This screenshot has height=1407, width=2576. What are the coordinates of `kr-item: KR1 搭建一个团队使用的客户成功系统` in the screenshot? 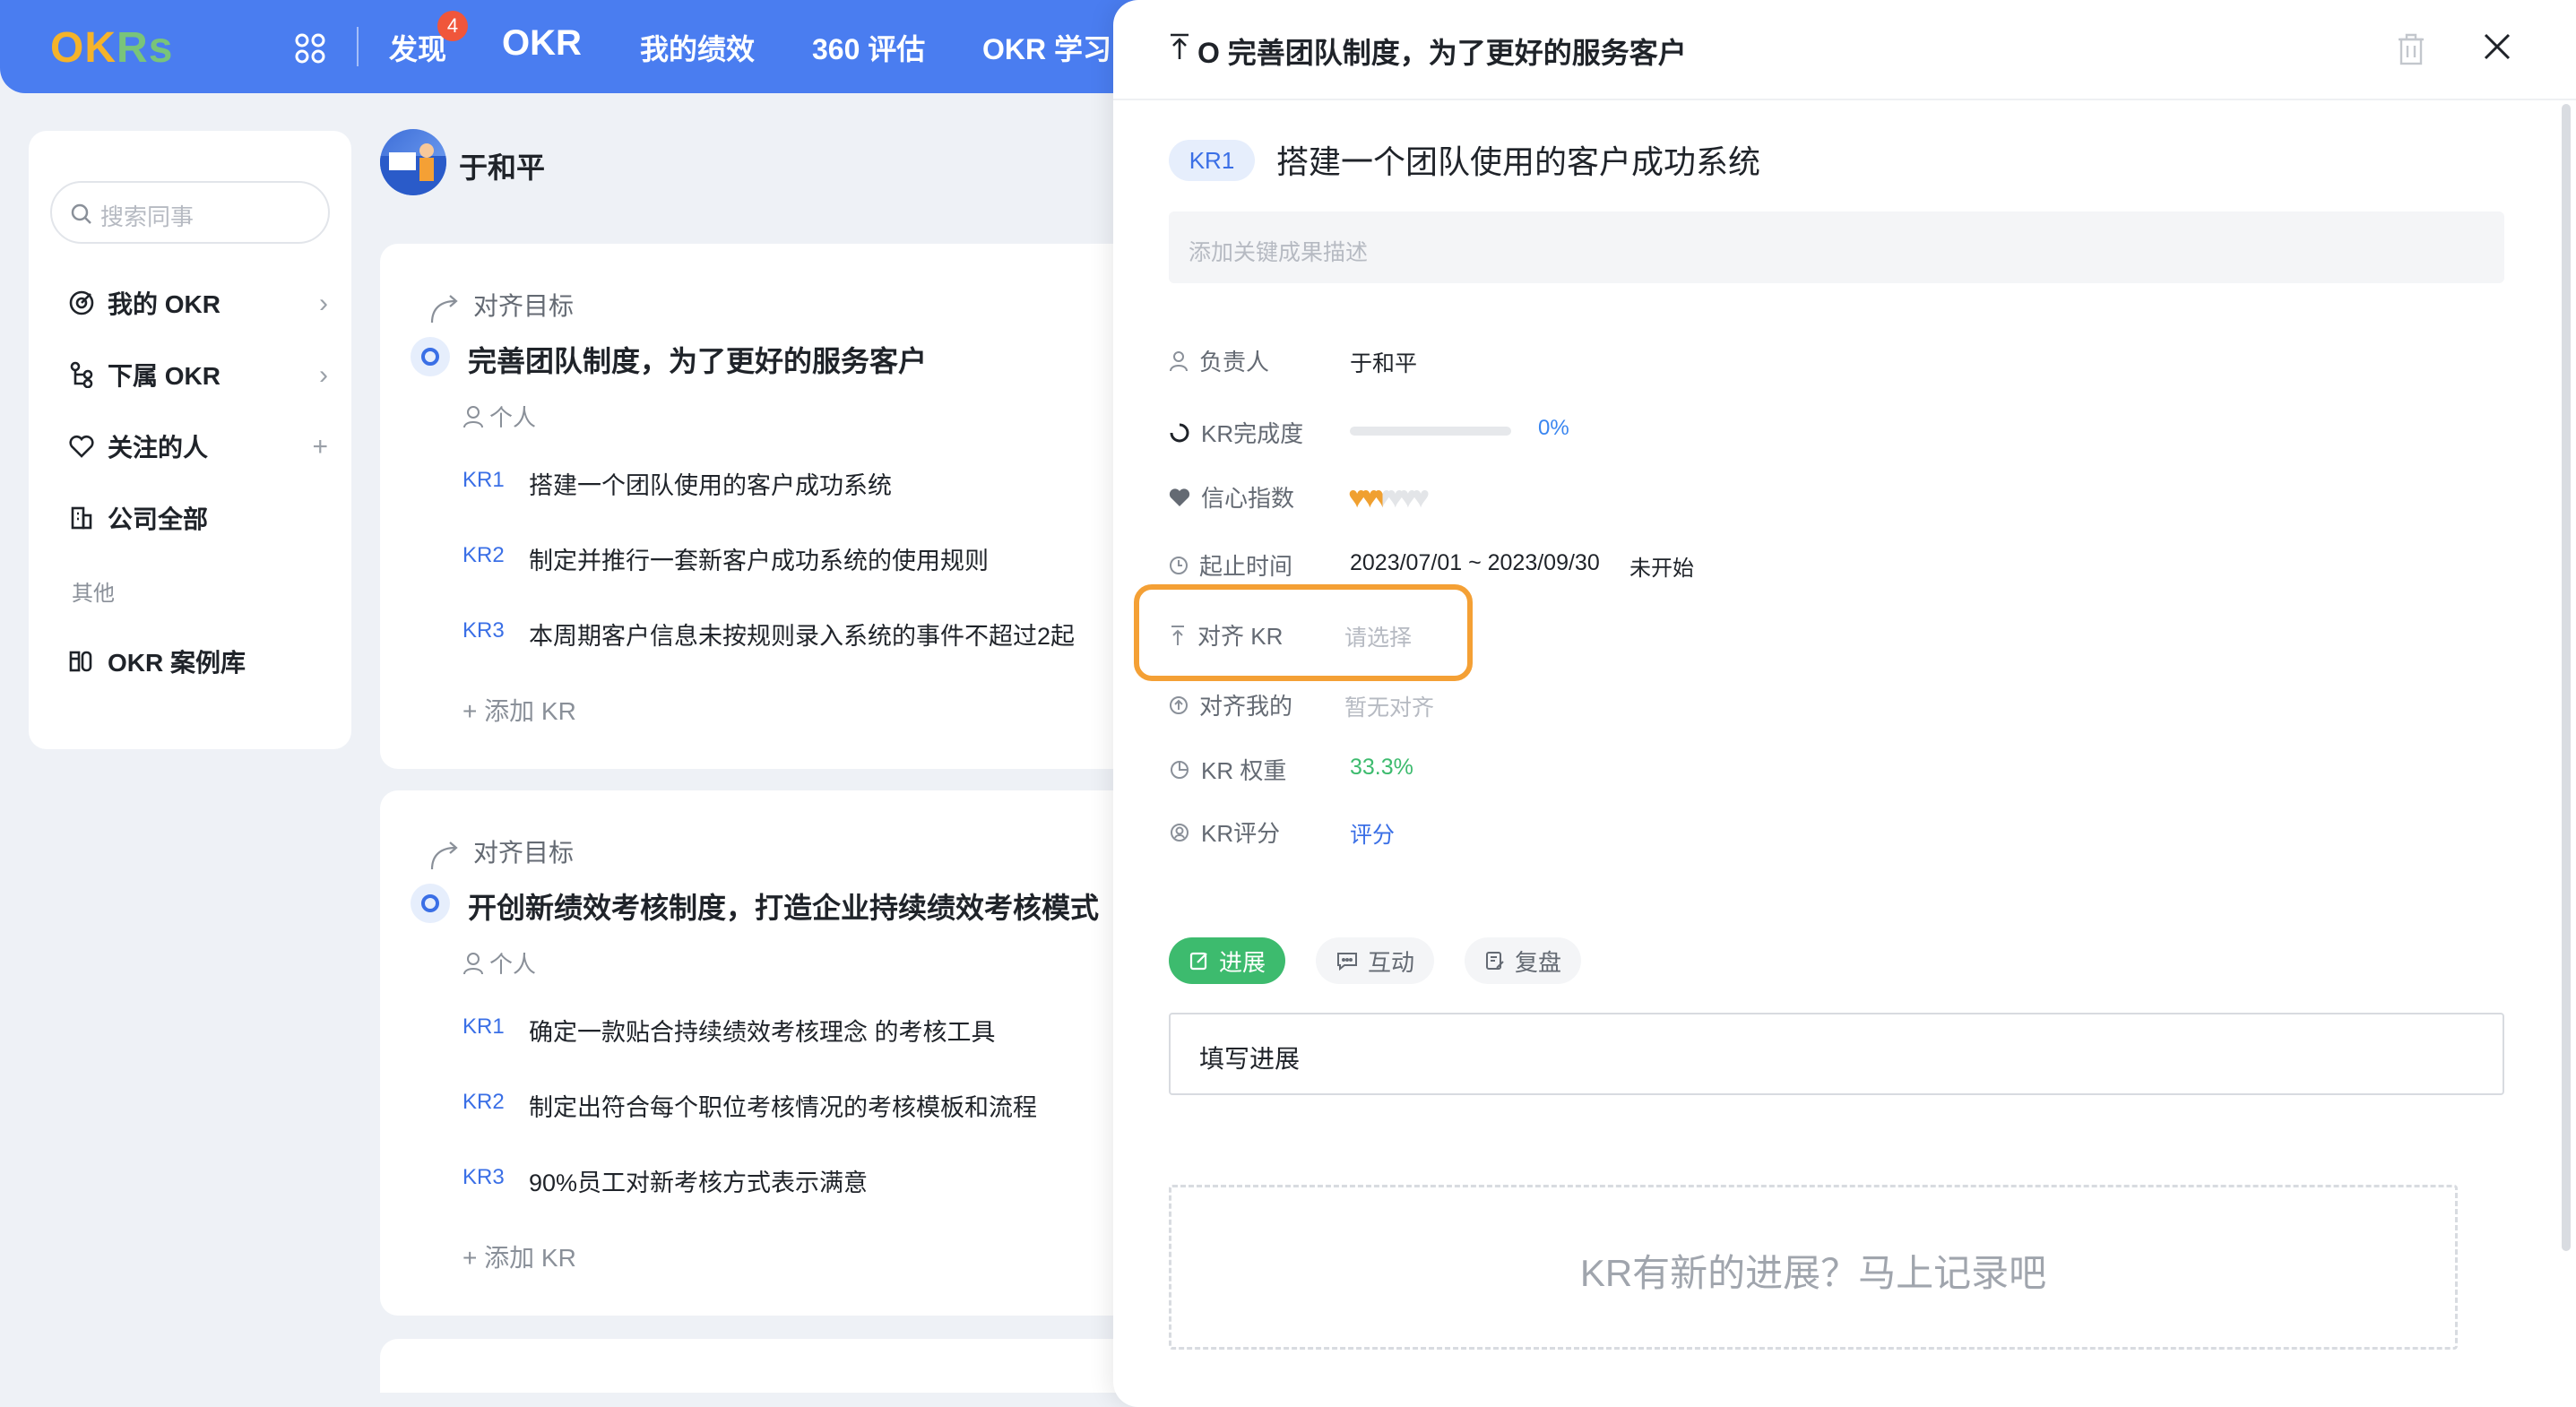 It's located at (677, 483).